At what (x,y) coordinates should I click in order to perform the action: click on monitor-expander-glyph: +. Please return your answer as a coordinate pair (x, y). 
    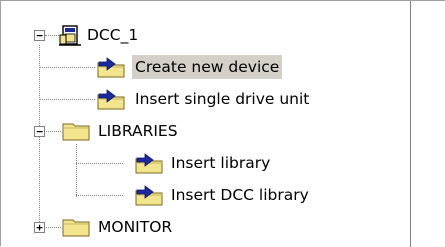
    Looking at the image, I should click on (39, 227).